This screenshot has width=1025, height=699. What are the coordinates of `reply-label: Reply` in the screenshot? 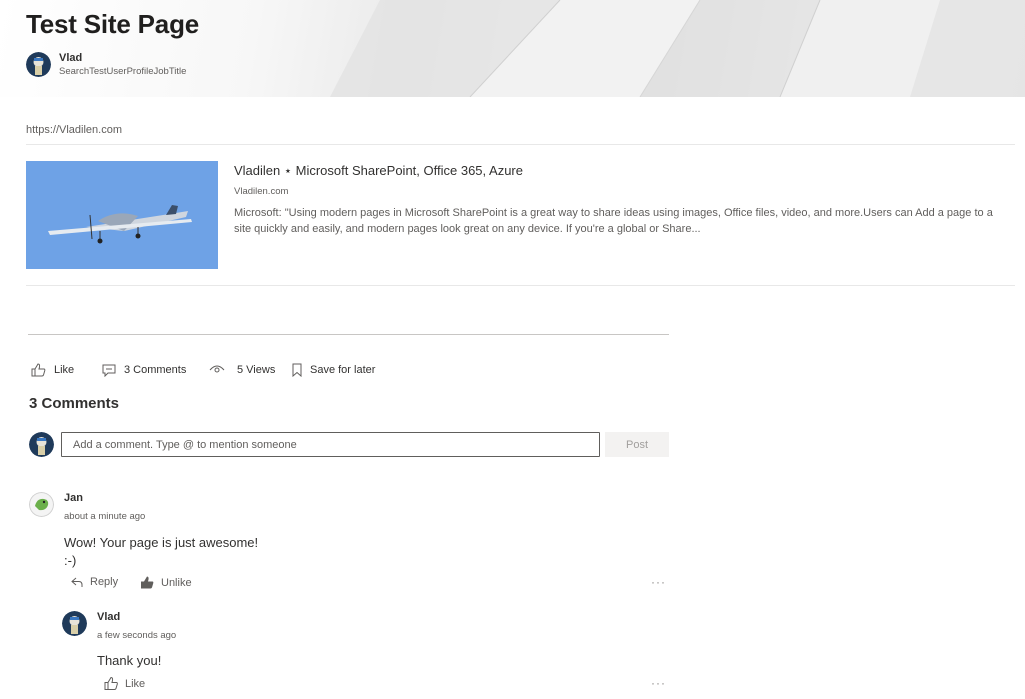 It's located at (104, 582).